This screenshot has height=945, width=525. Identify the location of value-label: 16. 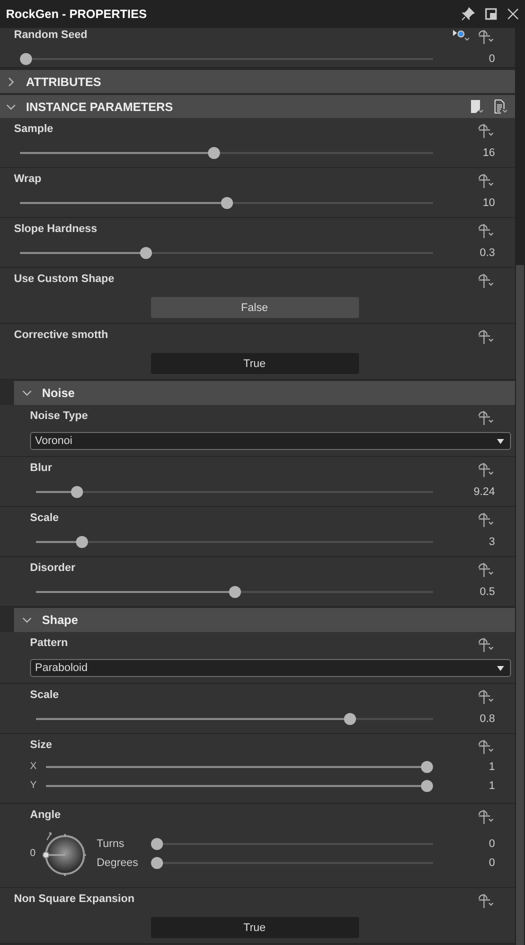
(488, 153).